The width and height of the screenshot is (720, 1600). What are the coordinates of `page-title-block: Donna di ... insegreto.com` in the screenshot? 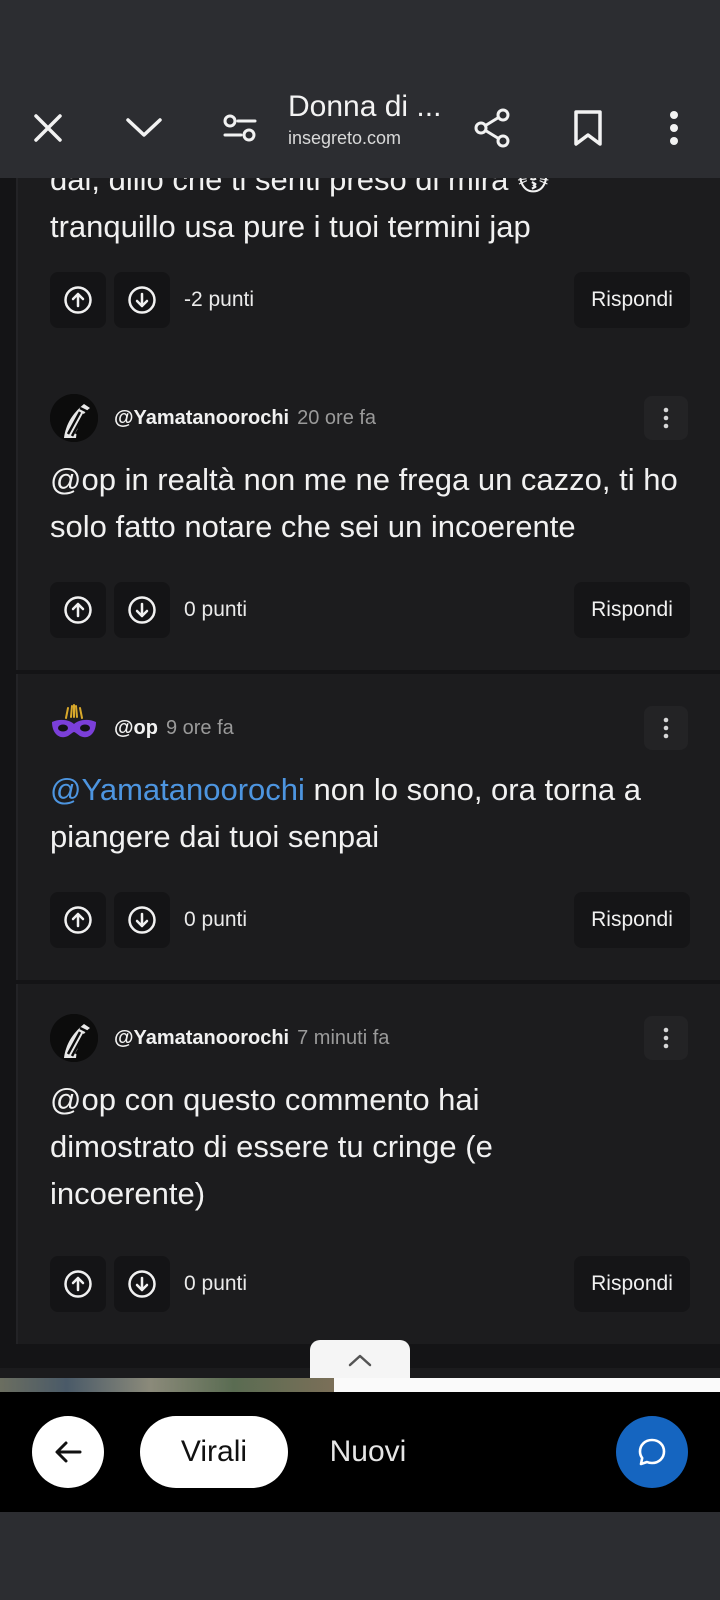 It's located at (368, 118).